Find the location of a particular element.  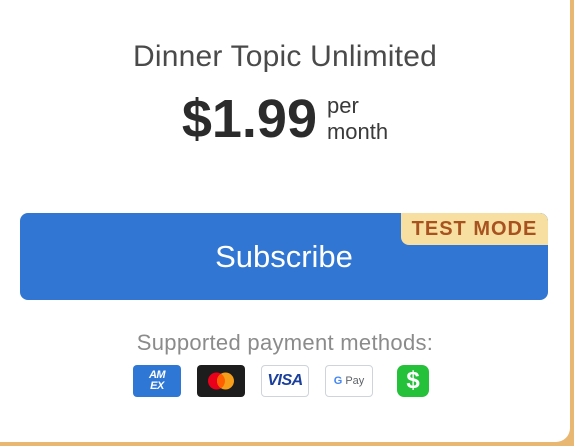

test-mode-badge: TEST MODE is located at coordinates (474, 229).